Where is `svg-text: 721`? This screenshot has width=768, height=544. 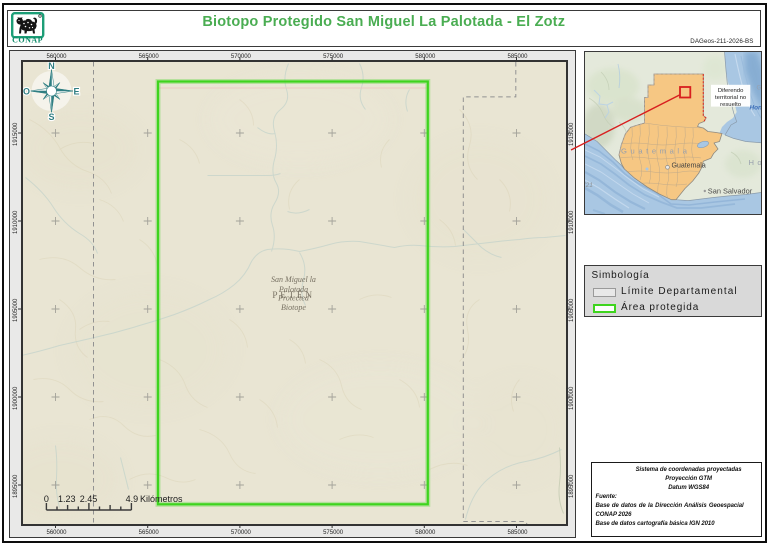 svg-text: 721 is located at coordinates (589, 185).